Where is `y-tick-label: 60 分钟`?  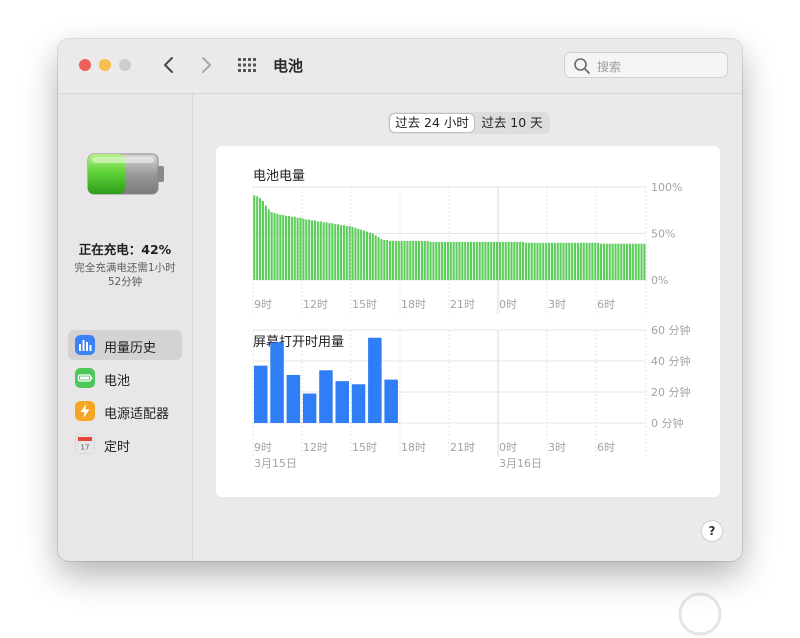 y-tick-label: 60 分钟 is located at coordinates (671, 330).